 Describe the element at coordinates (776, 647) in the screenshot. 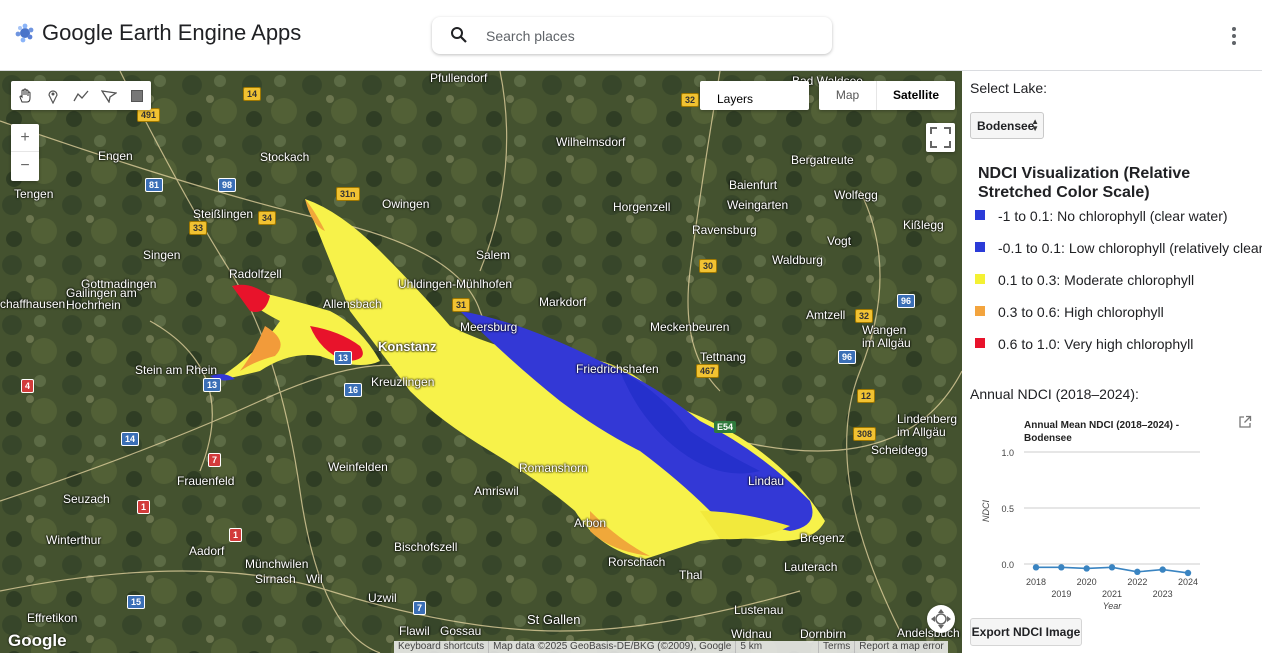

I see `scale-bar: 5 km` at that location.